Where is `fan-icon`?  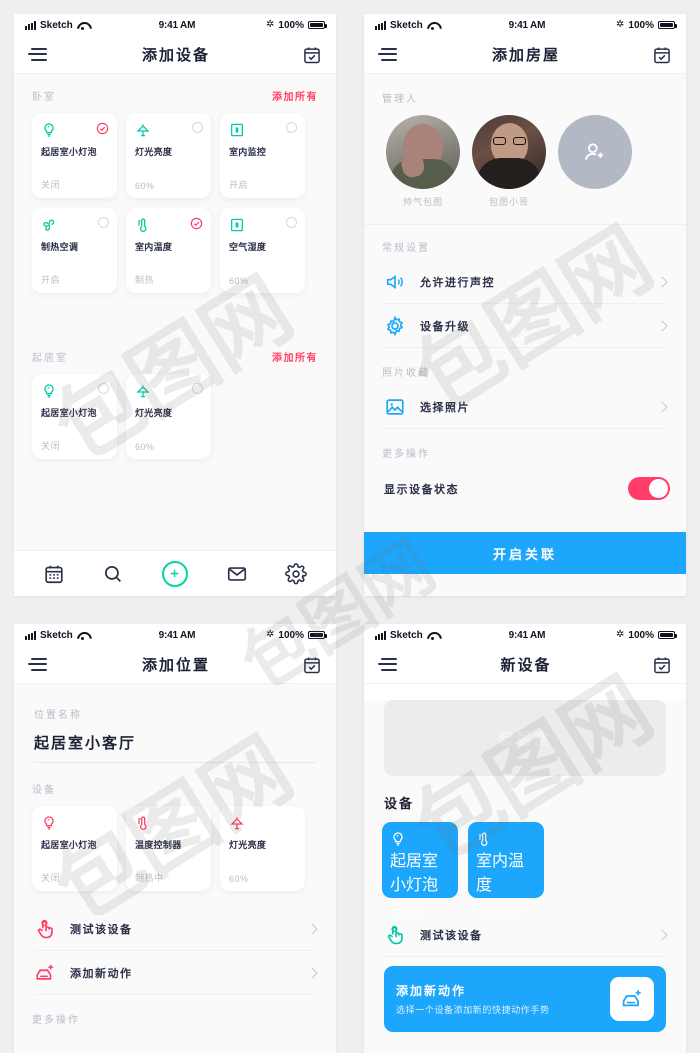
fan-icon is located at coordinates (49, 225).